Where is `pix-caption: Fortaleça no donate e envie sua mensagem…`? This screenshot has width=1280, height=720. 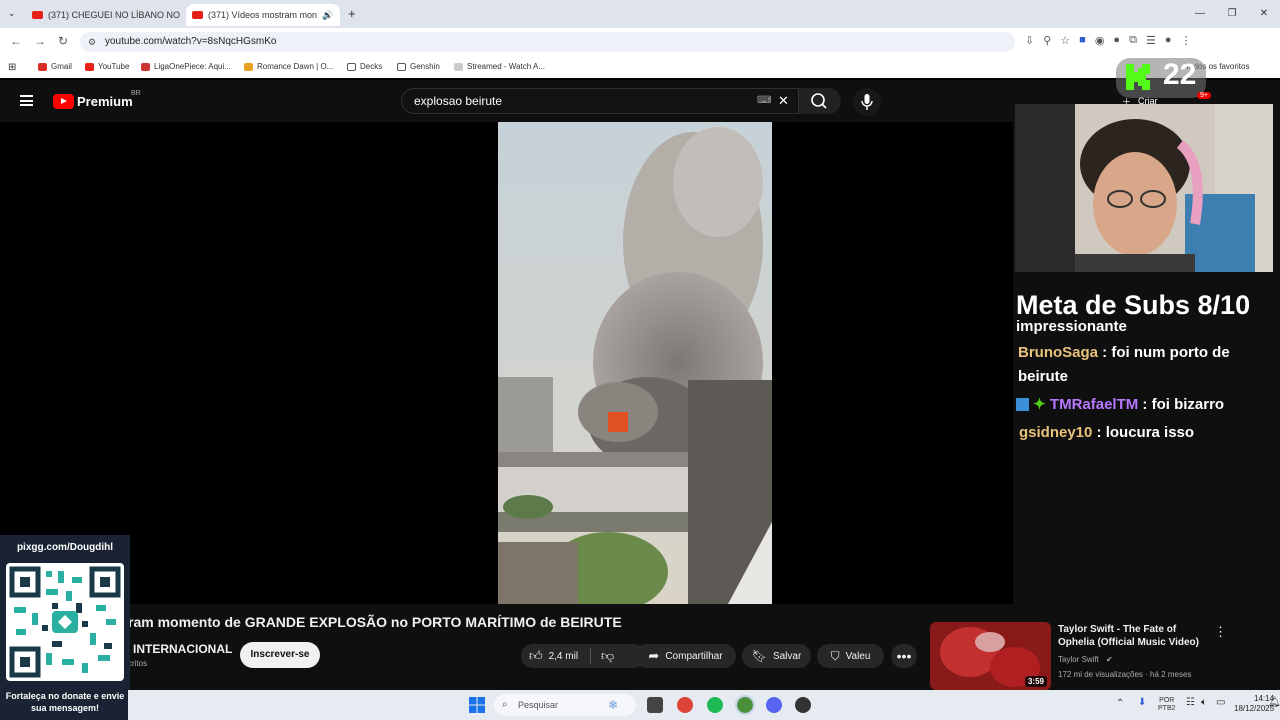
pix-caption: Fortaleça no donate e envie sua mensagem… is located at coordinates (65, 702).